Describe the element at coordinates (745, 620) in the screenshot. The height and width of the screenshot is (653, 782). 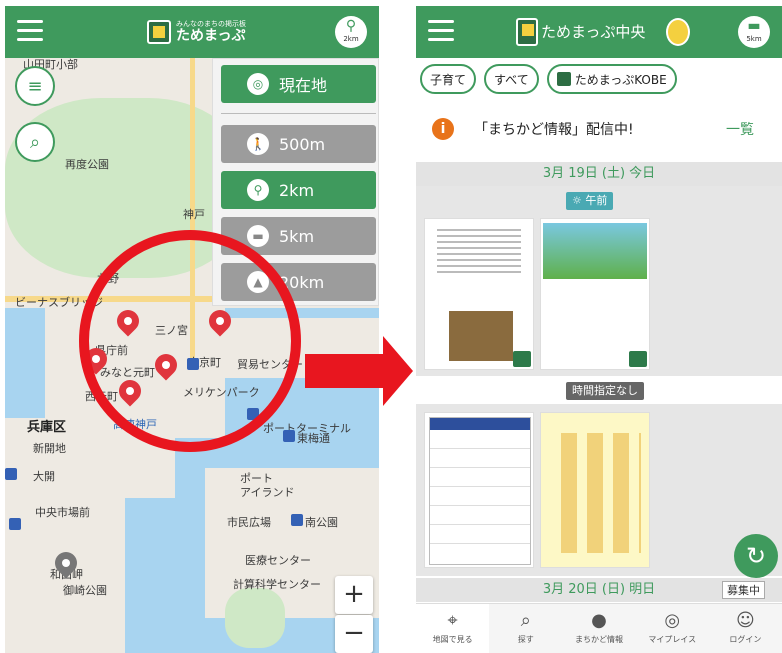
I see `user-icon: ☺` at that location.